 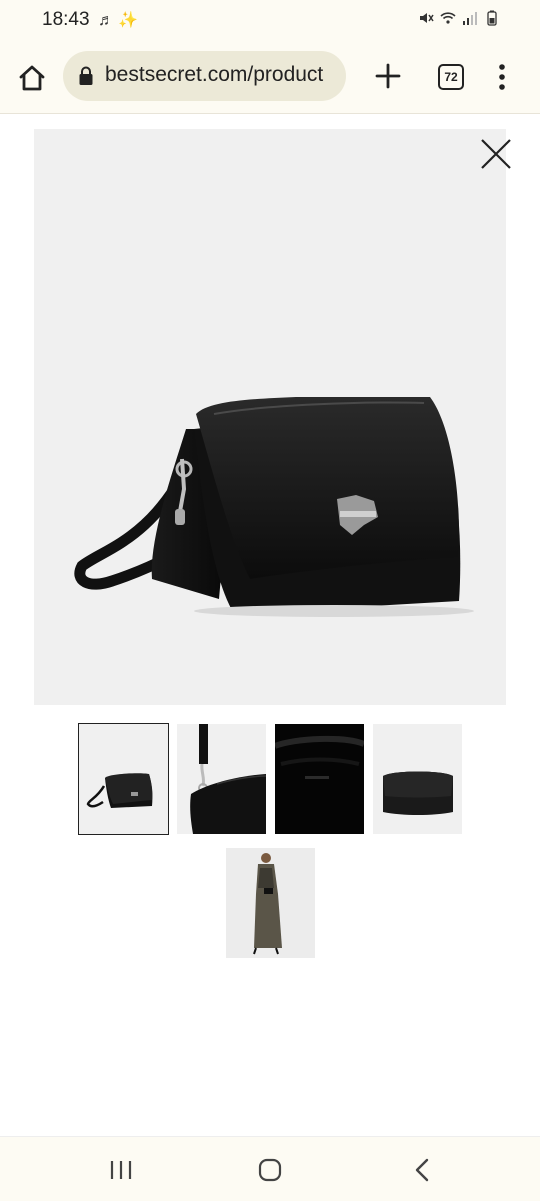 I want to click on thumb-back-view, so click(x=418, y=793).